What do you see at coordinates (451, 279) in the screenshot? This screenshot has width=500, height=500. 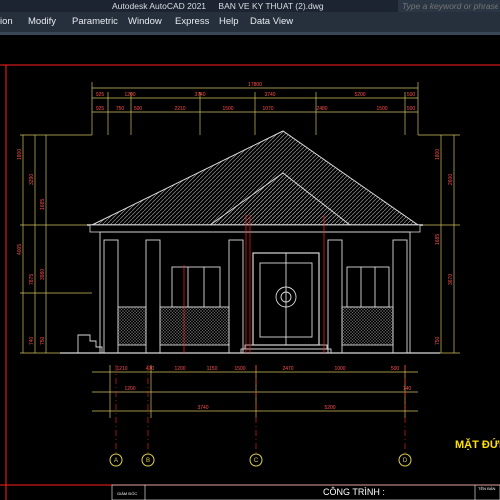 I see `svg-text: 3670` at bounding box center [451, 279].